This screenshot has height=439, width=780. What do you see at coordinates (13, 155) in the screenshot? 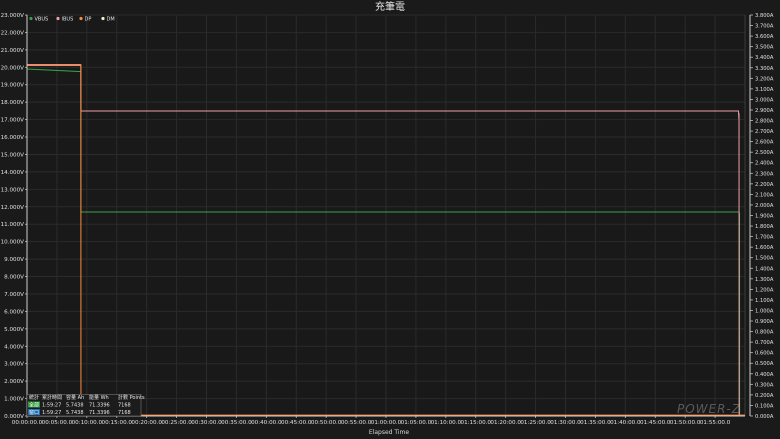
I see `y-left-tick-label: 15.000V` at bounding box center [13, 155].